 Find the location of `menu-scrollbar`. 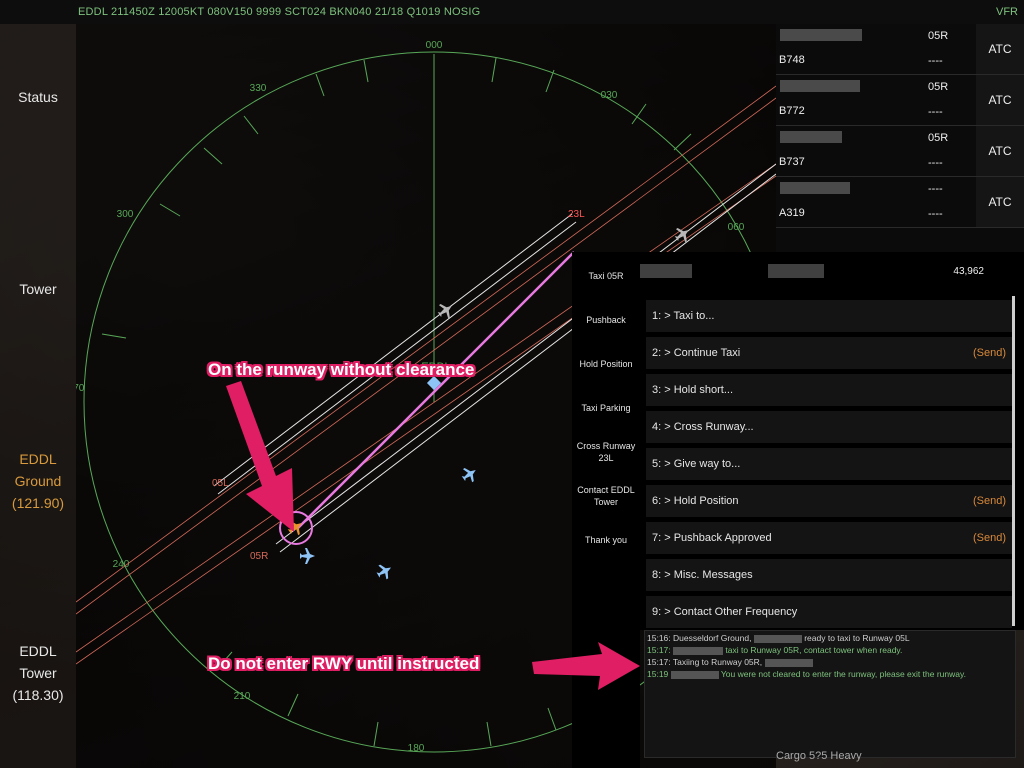

menu-scrollbar is located at coordinates (1013, 461).